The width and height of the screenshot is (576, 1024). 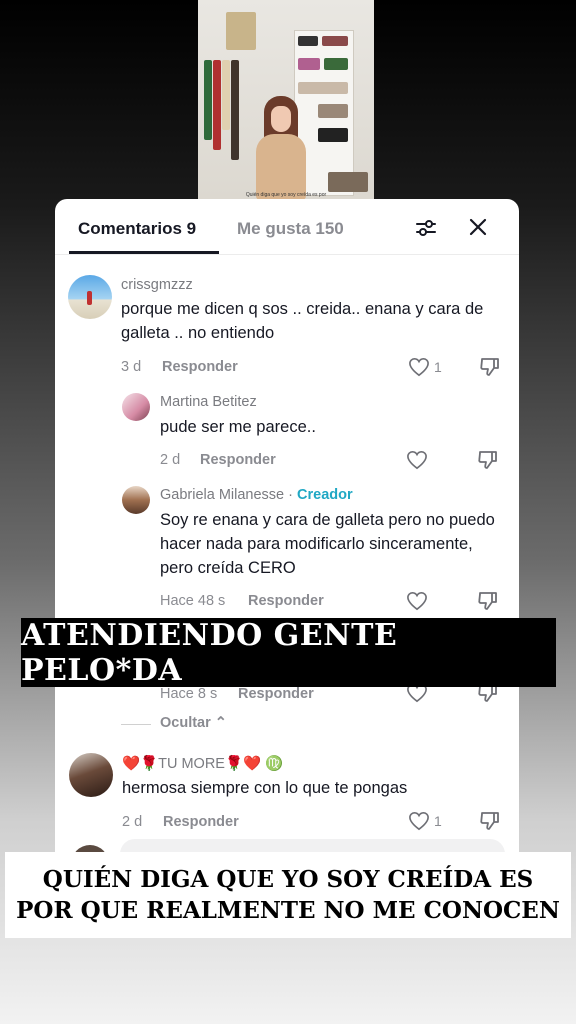 I want to click on video-preview: Quién diga que yo soy creída es por, so click(x=286, y=100).